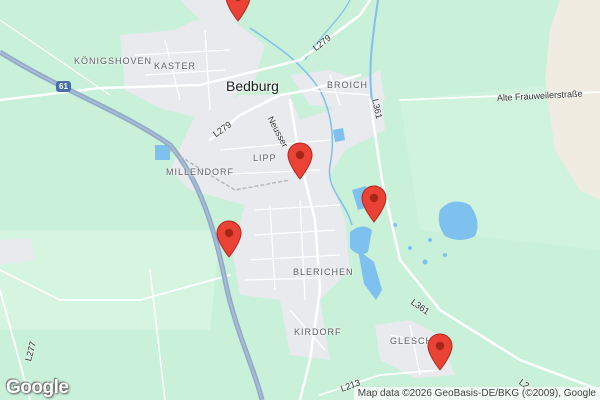 The height and width of the screenshot is (400, 600). Describe the element at coordinates (113, 61) in the screenshot. I see `place-label-konigshoven: KÖNIGSHOVEN` at that location.